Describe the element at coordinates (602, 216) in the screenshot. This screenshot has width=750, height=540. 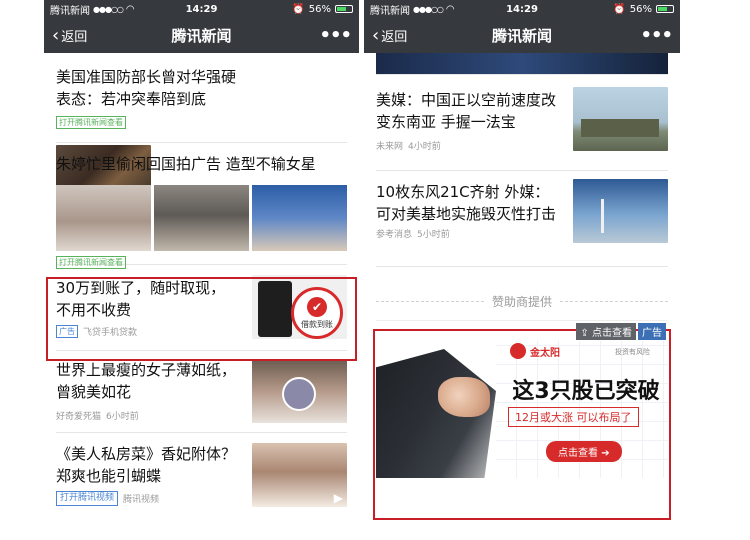
I see `missile-trail` at that location.